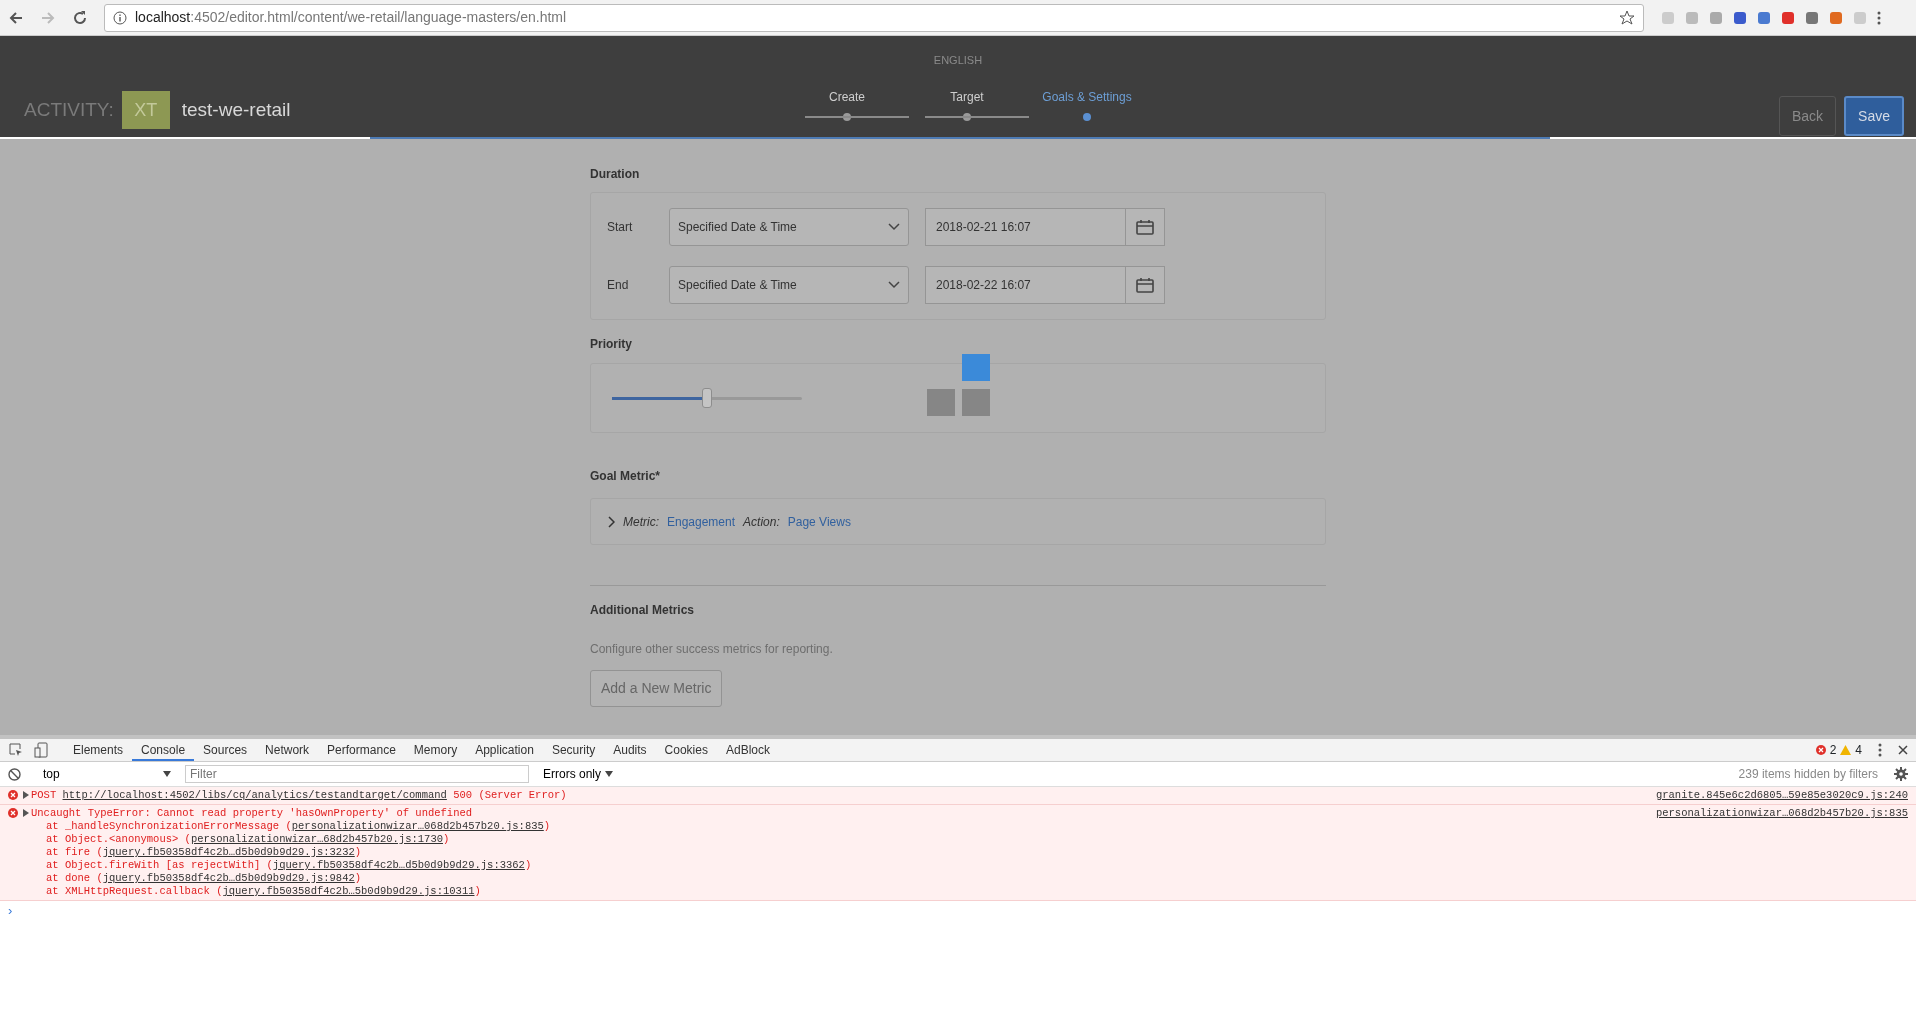 The width and height of the screenshot is (1916, 1036). Describe the element at coordinates (686, 750) in the screenshot. I see `devtools-tab: Cookies` at that location.